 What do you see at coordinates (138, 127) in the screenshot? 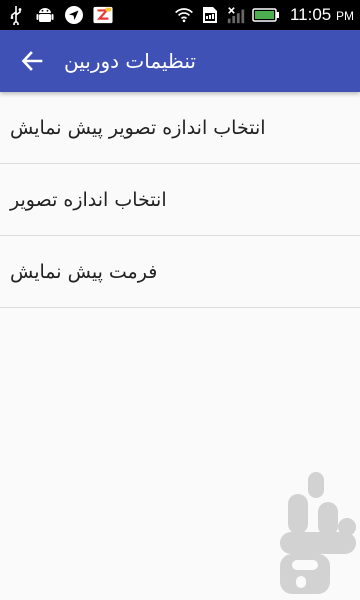
I see `settings-item-label: انتخاب اندازه تصویر پیش نمایش` at bounding box center [138, 127].